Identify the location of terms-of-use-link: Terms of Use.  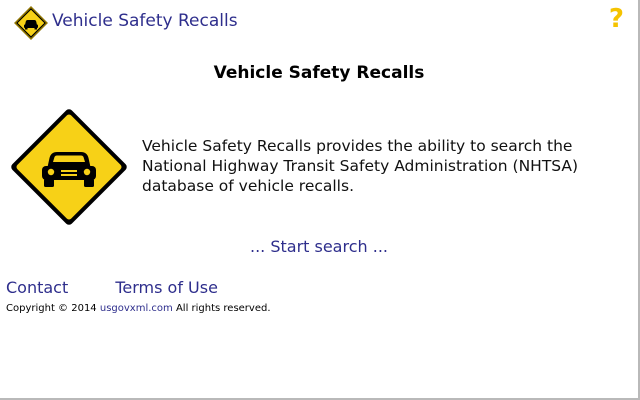
(166, 287).